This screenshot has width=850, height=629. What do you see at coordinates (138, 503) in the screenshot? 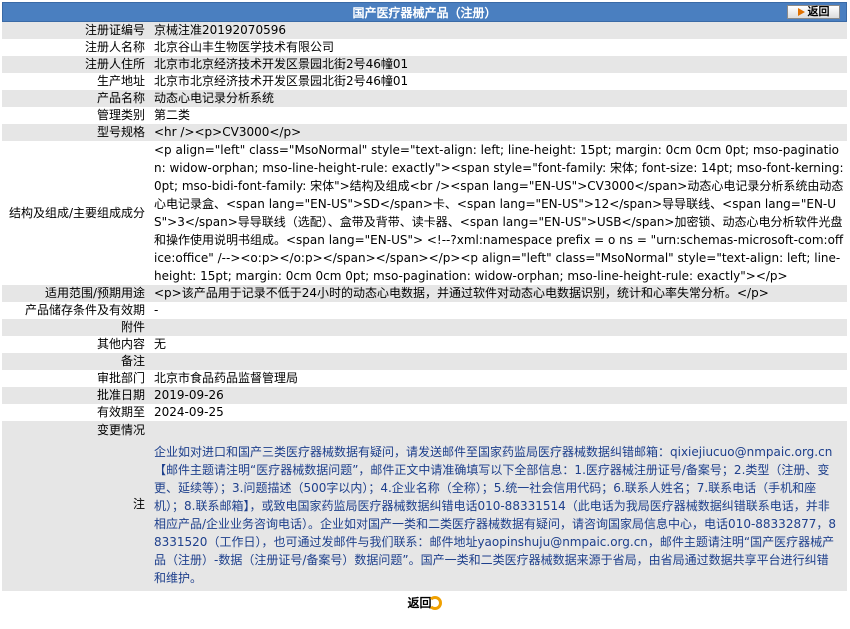
I see `note-label: 注` at bounding box center [138, 503].